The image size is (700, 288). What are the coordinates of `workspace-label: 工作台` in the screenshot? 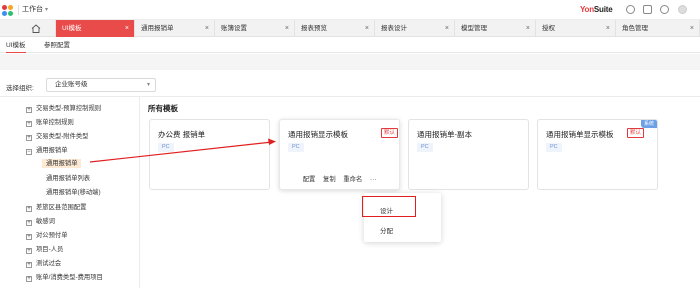 It's located at (32, 9).